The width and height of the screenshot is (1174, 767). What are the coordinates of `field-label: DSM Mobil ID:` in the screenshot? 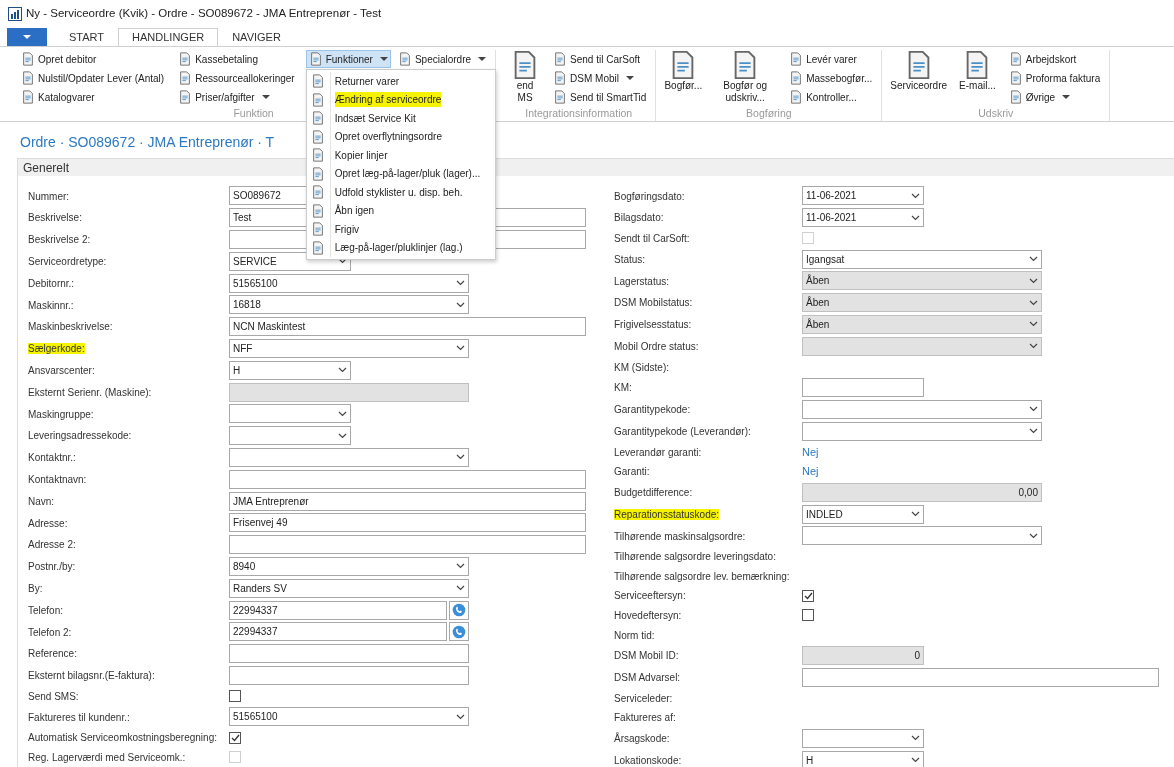 It's located at (646, 656).